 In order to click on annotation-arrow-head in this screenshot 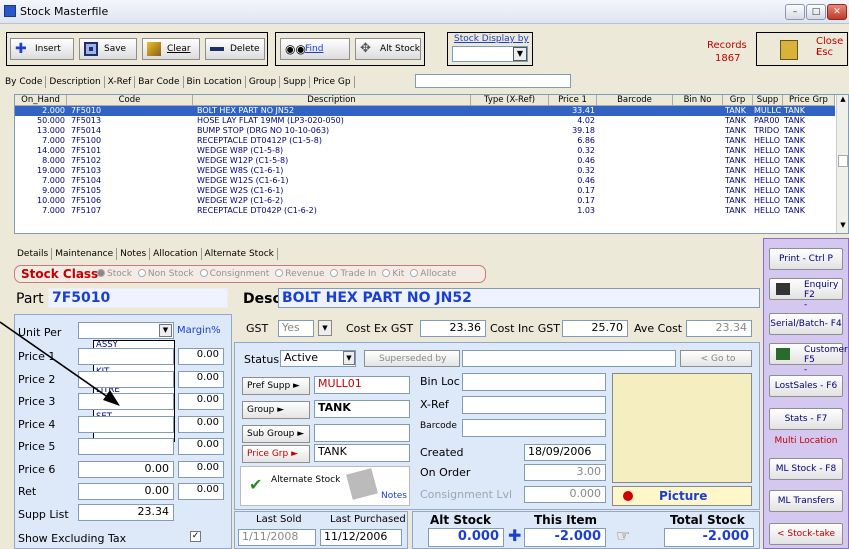, I will do `click(111, 398)`.